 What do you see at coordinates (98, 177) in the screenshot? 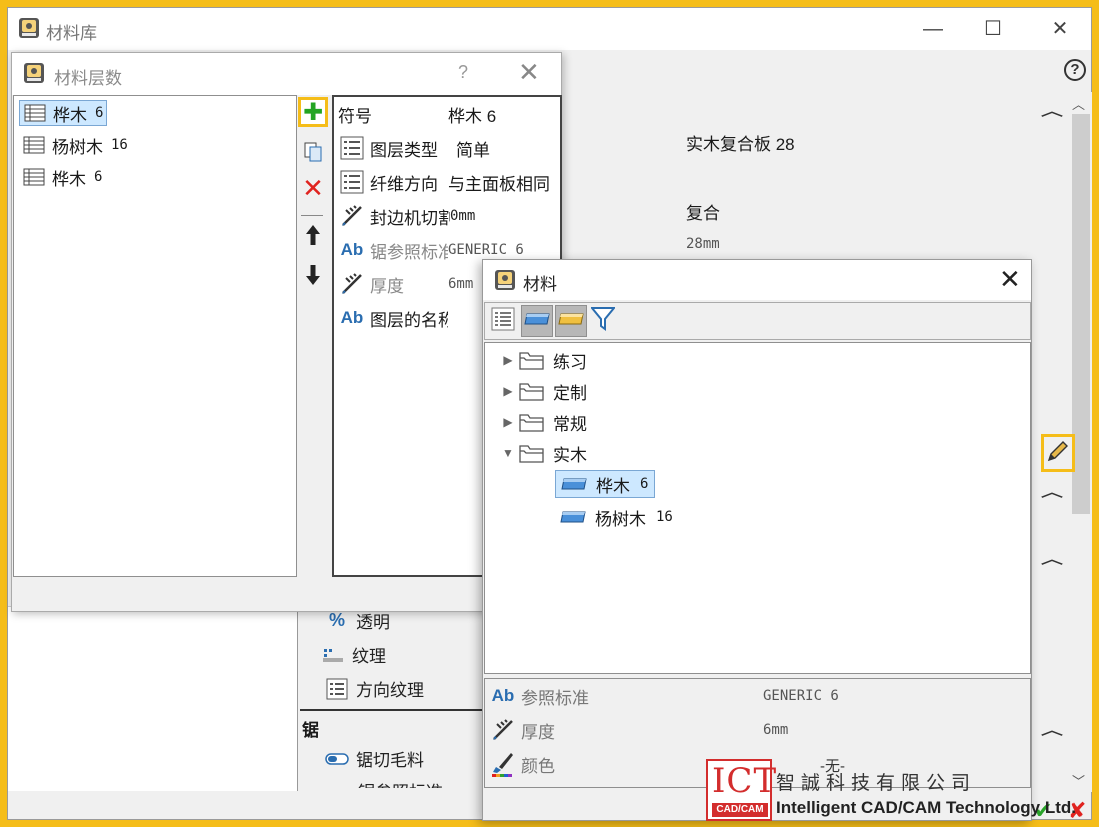
I see `layer-thickness: 6` at bounding box center [98, 177].